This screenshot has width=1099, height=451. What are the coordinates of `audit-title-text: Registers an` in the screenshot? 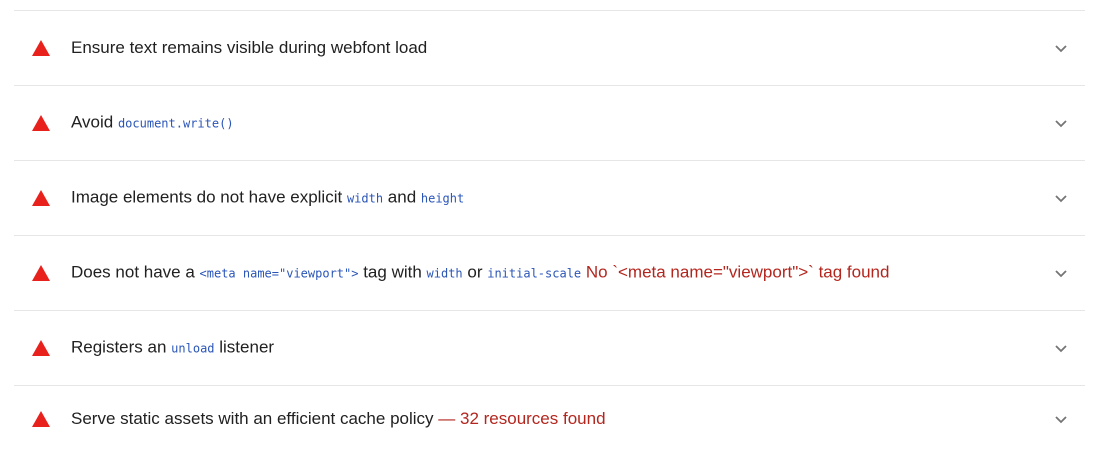 It's located at (121, 347).